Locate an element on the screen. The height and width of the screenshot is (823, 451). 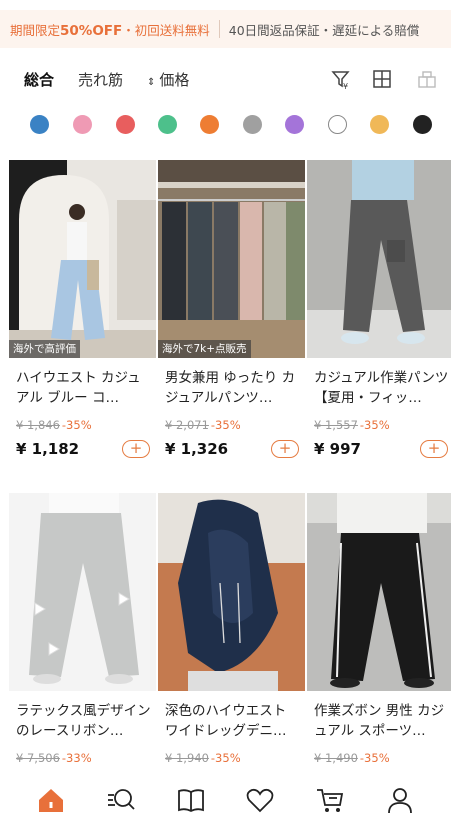
price-filter-icon: ¥ is located at coordinates (341, 79).